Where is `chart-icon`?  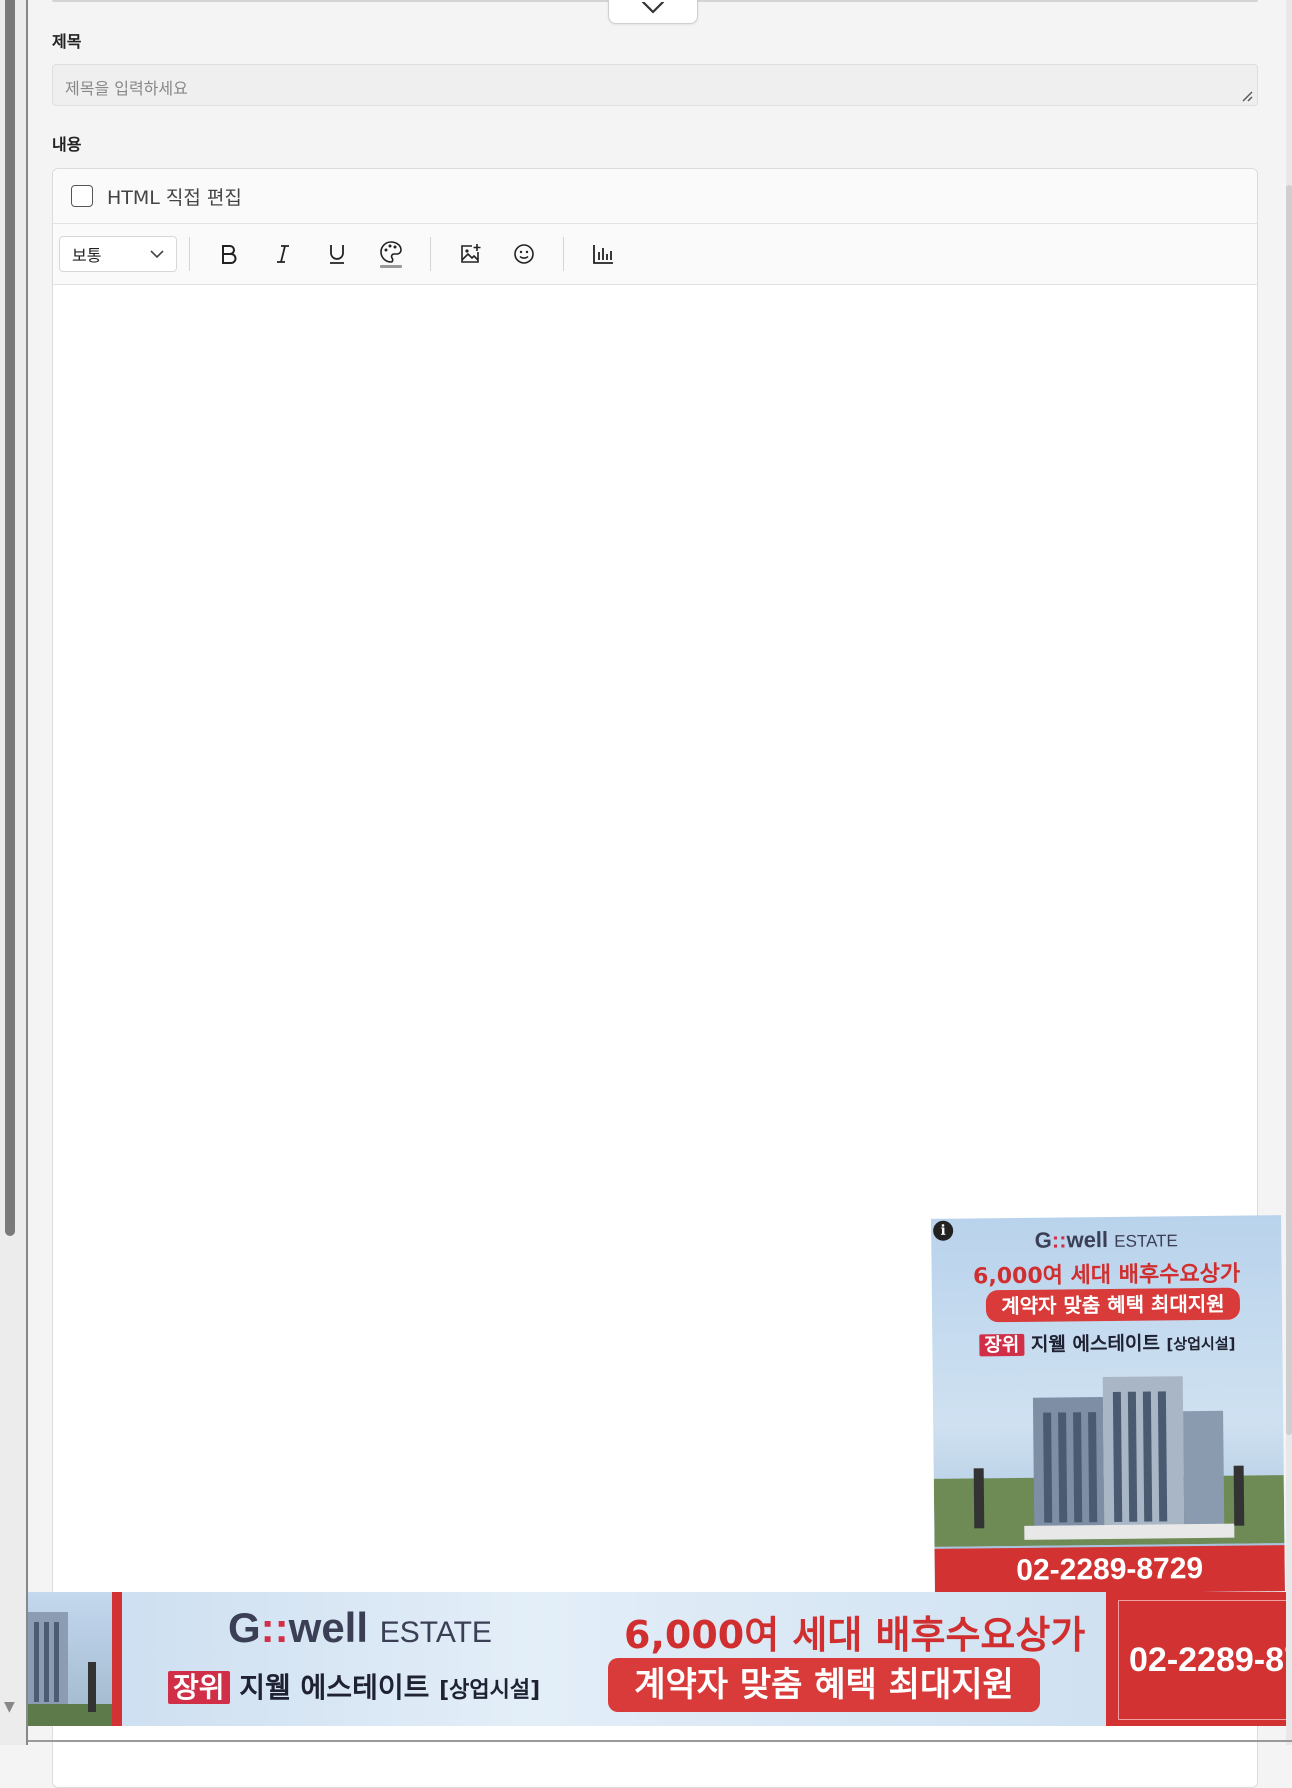
chart-icon is located at coordinates (603, 254).